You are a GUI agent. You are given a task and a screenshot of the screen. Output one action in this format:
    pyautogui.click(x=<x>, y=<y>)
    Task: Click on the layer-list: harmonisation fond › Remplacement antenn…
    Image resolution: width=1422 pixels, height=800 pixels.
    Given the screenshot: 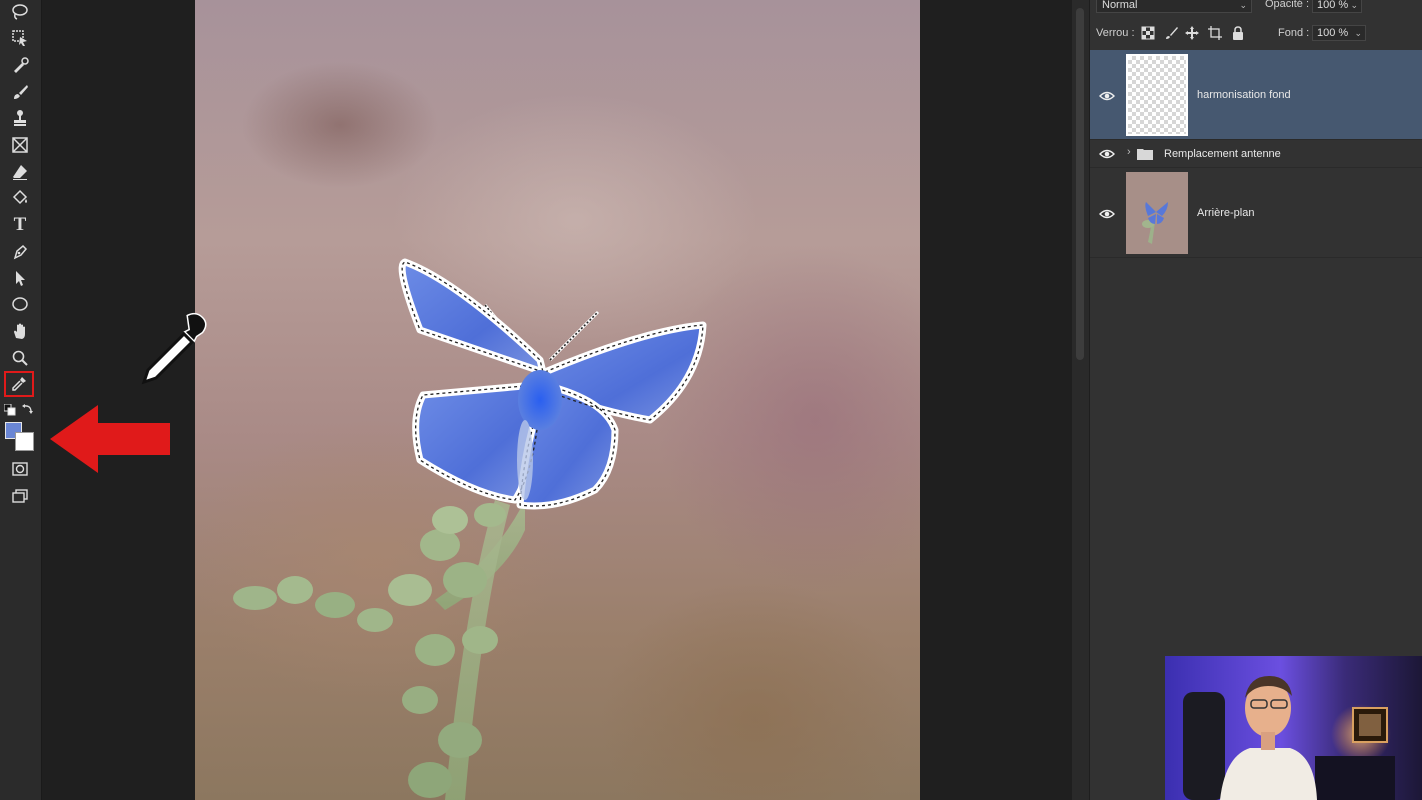 What is the action you would take?
    pyautogui.click(x=1256, y=155)
    